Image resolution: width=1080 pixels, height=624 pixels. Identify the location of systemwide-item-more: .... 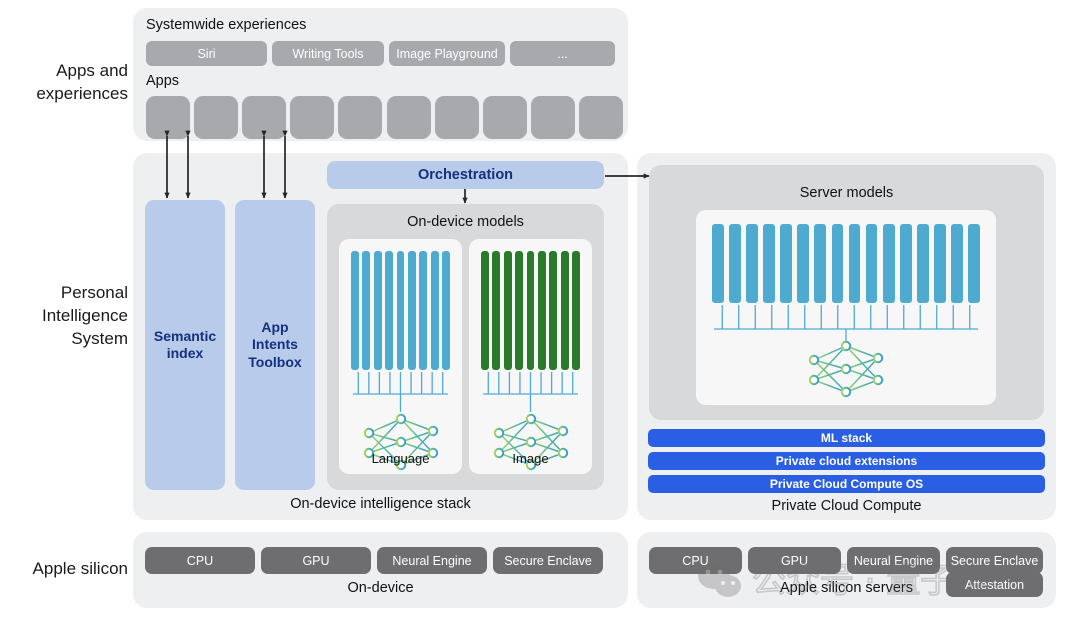
(562, 53).